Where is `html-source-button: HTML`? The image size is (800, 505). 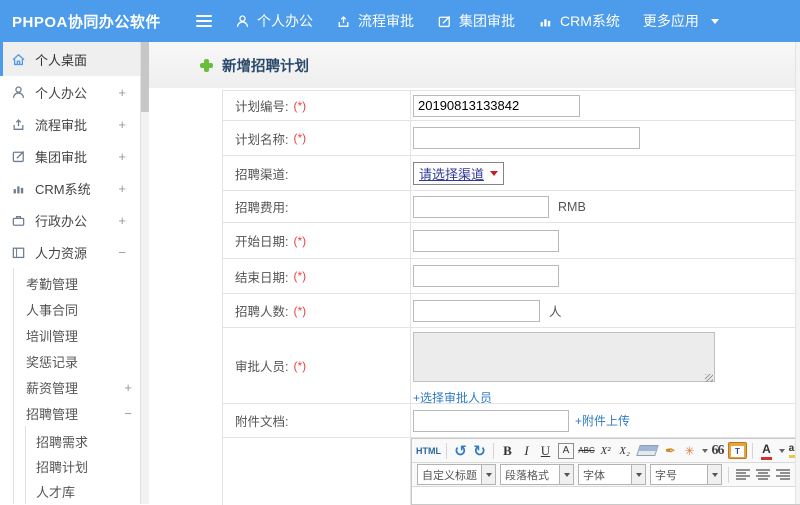 html-source-button: HTML is located at coordinates (428, 450).